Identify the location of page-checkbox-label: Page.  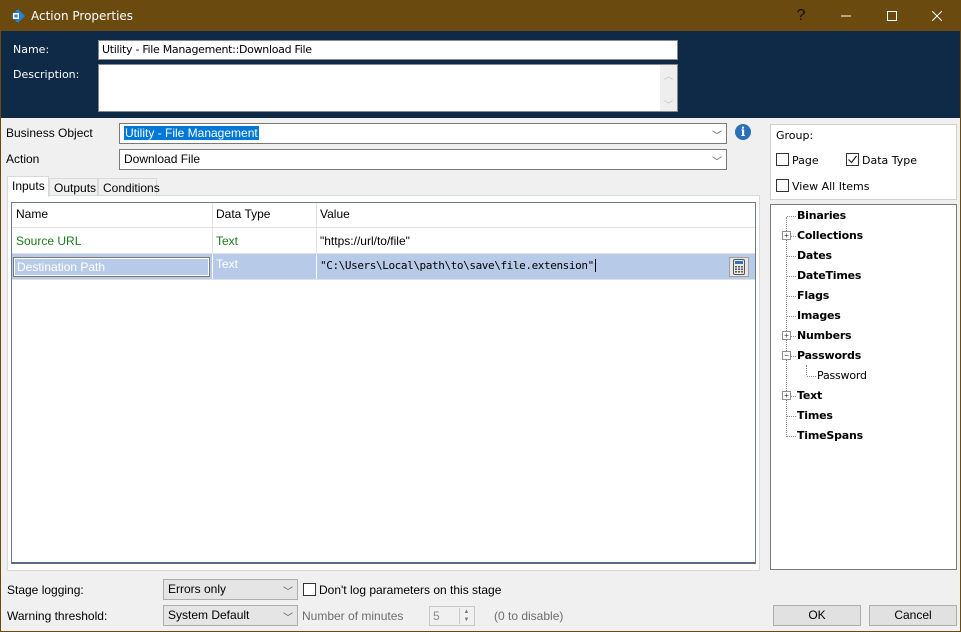
(805, 160).